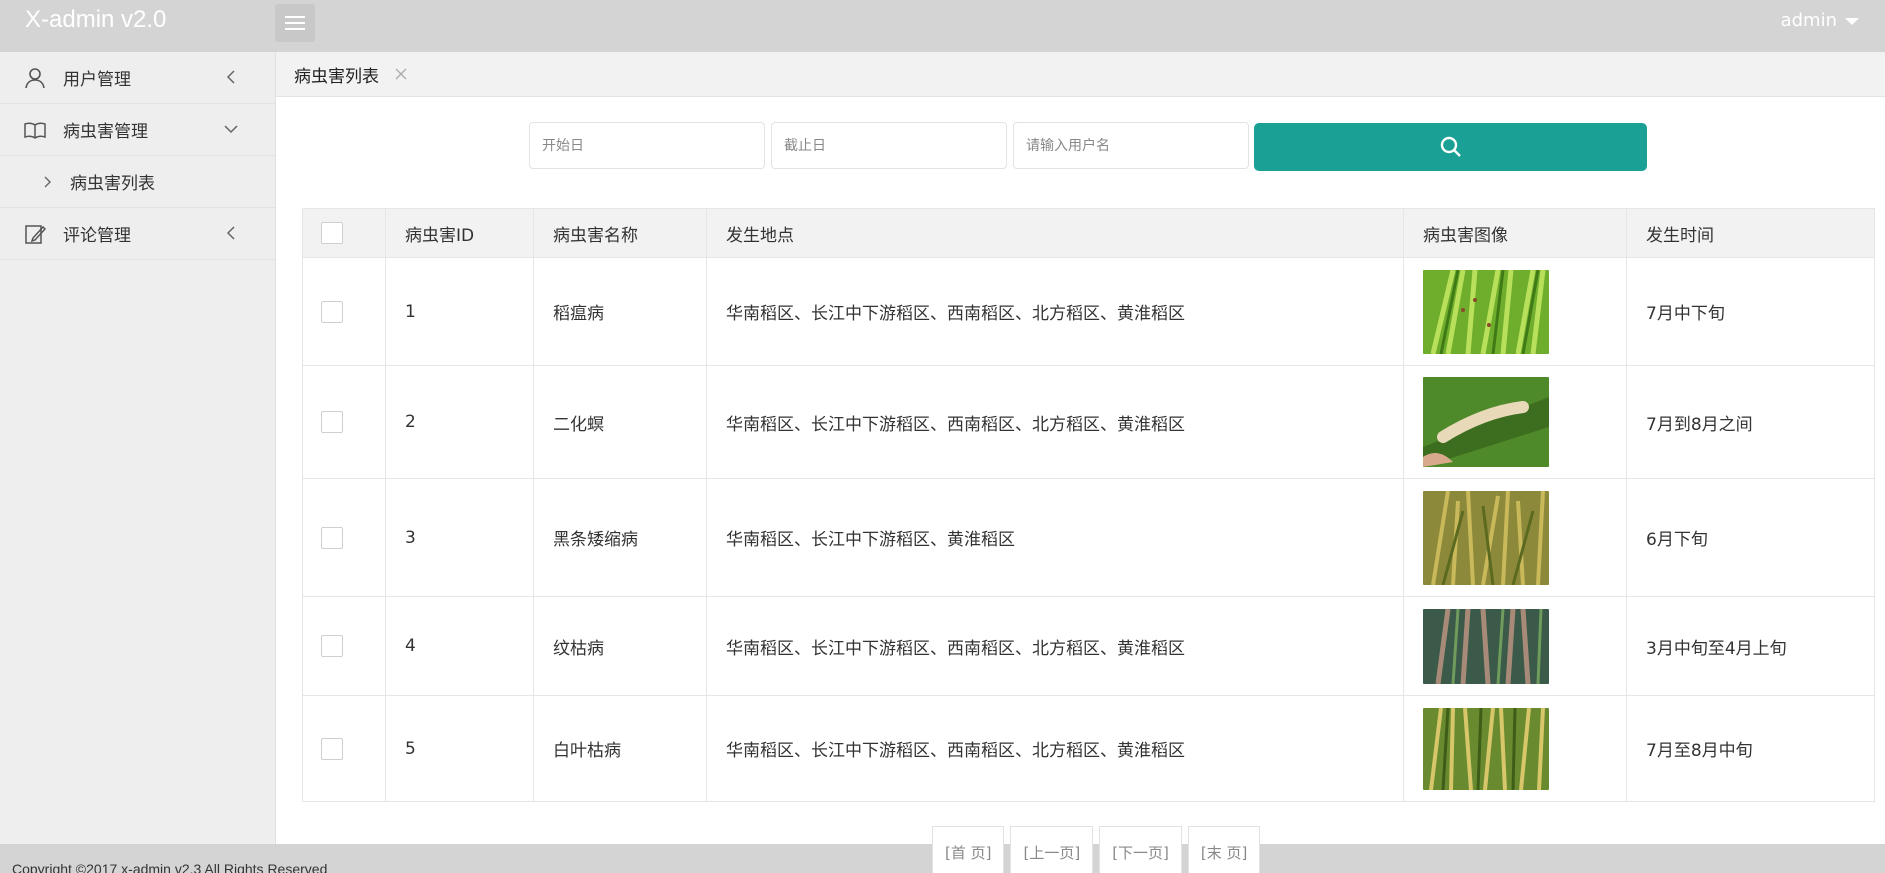 This screenshot has height=873, width=1885. I want to click on sidebar-item-label: 用户管理, so click(97, 80).